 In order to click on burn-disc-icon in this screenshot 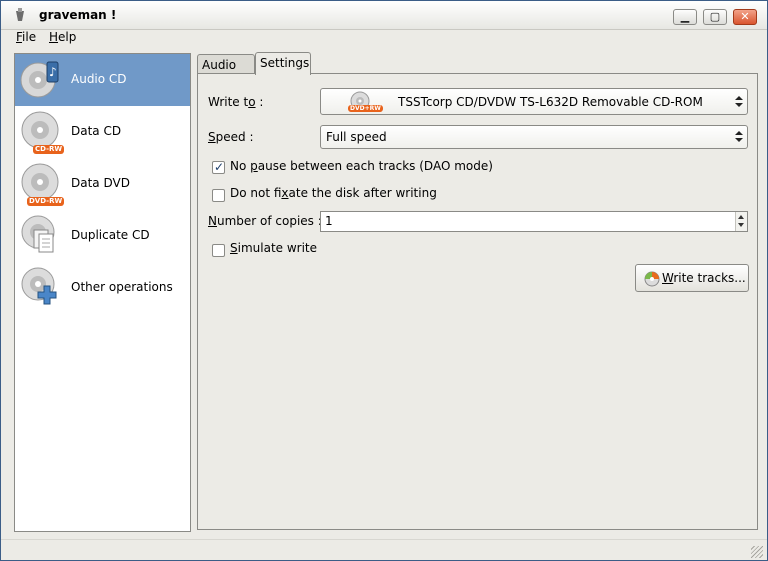, I will do `click(652, 279)`.